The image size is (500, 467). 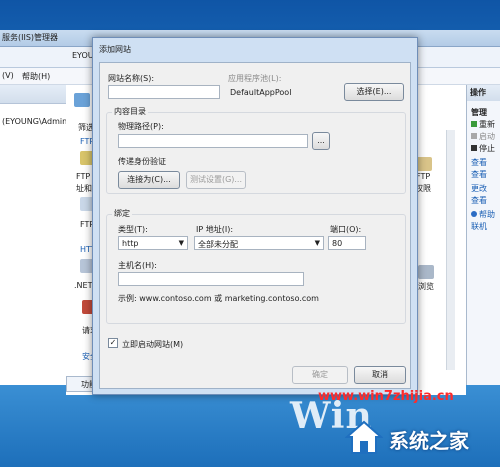 What do you see at coordinates (141, 126) in the screenshot?
I see `physical-path-label: 物理路径(P):` at bounding box center [141, 126].